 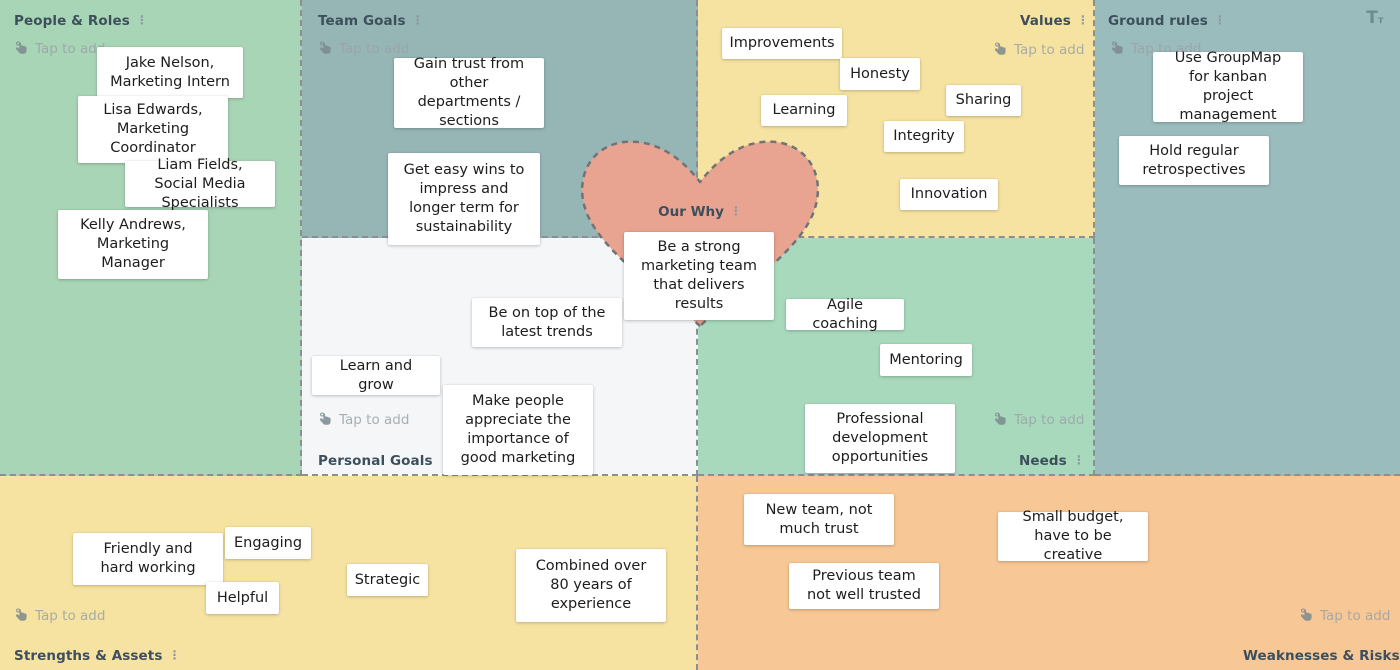 I want to click on sticky-card-text: Strategic, so click(x=387, y=579).